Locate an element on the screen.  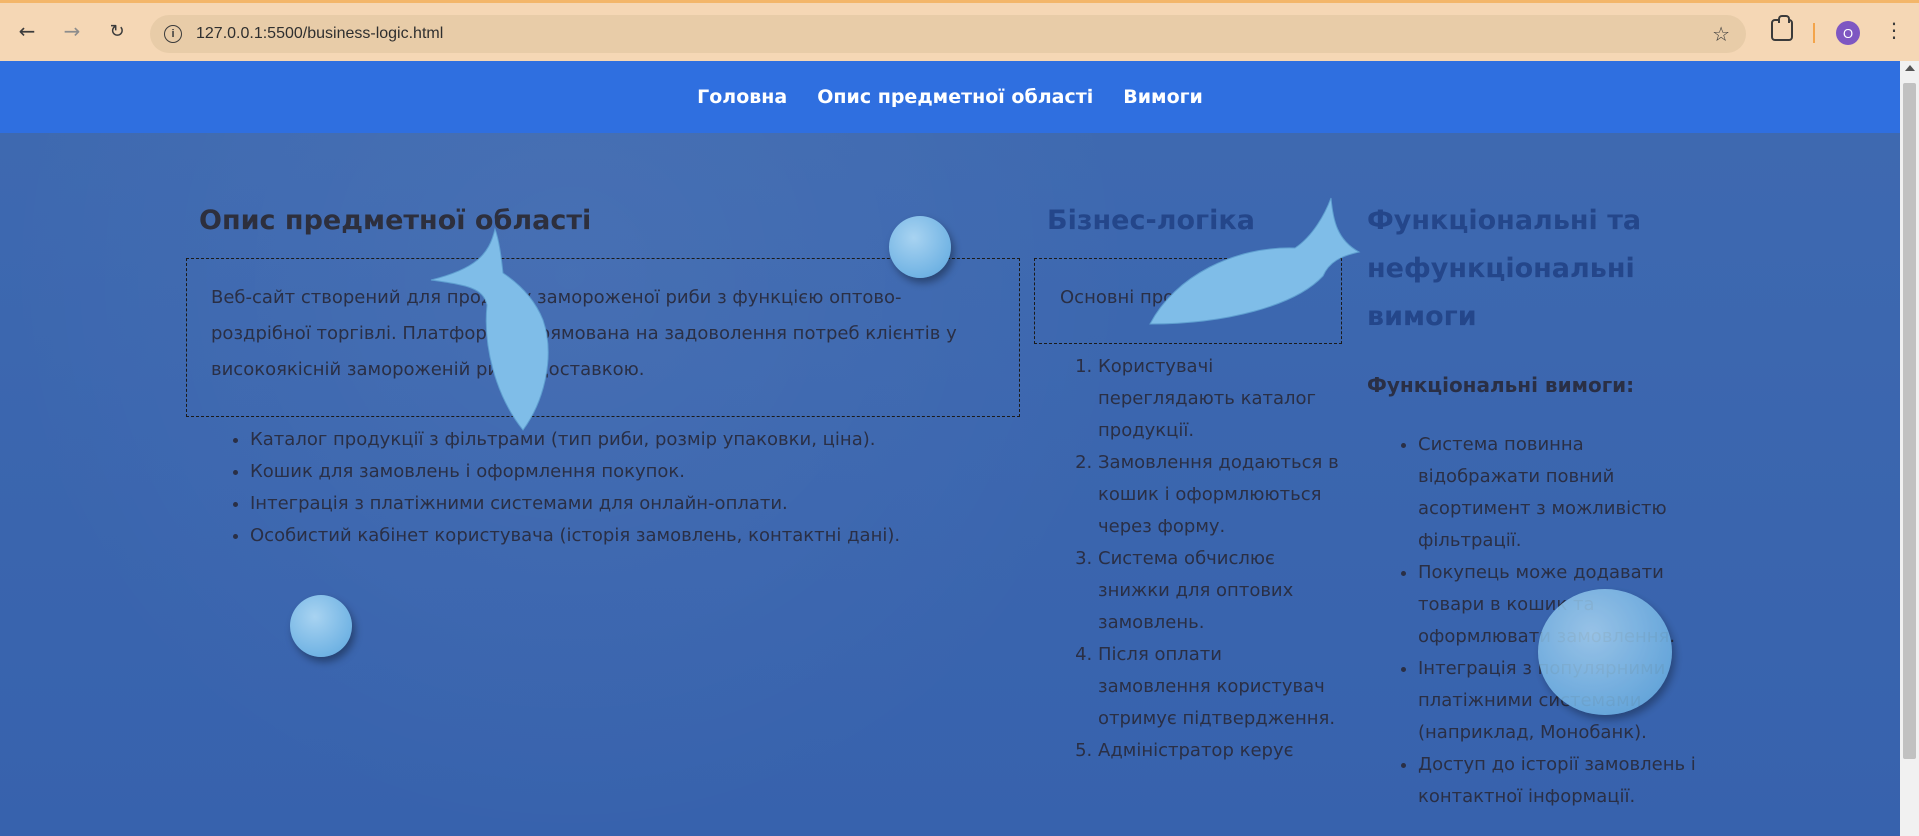
scroll-thumb is located at coordinates (1909, 421).